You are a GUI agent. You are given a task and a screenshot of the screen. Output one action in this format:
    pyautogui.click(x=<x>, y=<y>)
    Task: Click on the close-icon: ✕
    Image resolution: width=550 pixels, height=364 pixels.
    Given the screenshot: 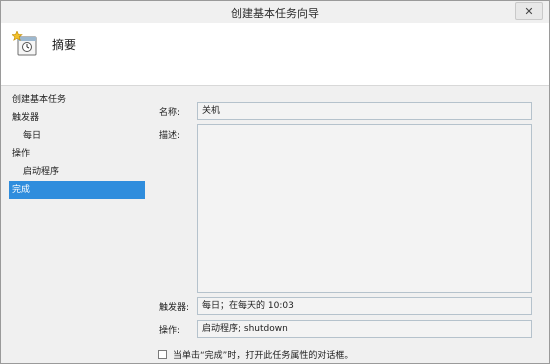 What is the action you would take?
    pyautogui.click(x=529, y=11)
    